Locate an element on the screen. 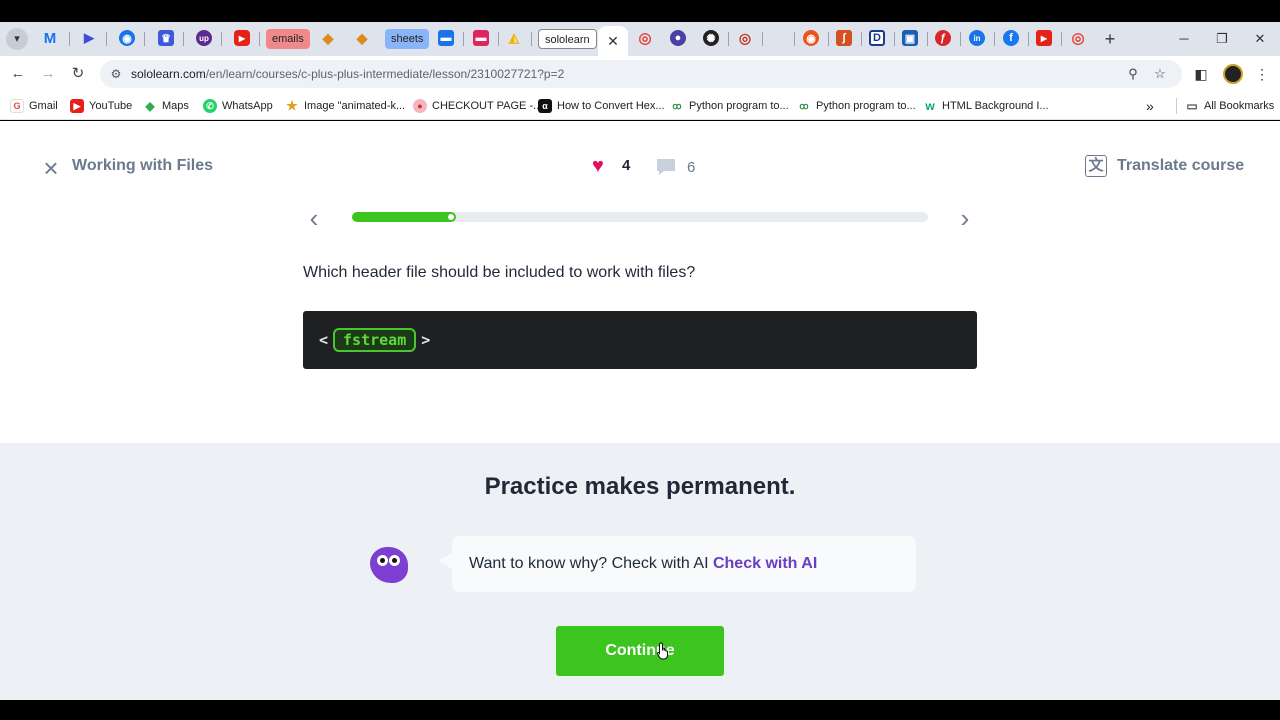 This screenshot has width=1280, height=720. tab-spiral-icon-2: ◎ is located at coordinates (1078, 38).